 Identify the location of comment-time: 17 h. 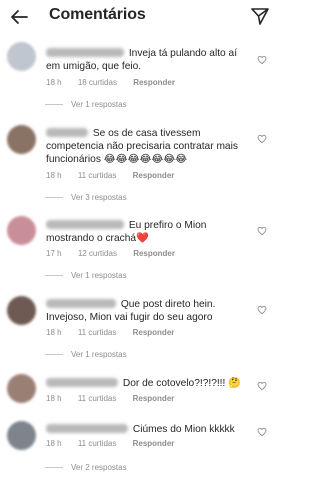
(54, 253).